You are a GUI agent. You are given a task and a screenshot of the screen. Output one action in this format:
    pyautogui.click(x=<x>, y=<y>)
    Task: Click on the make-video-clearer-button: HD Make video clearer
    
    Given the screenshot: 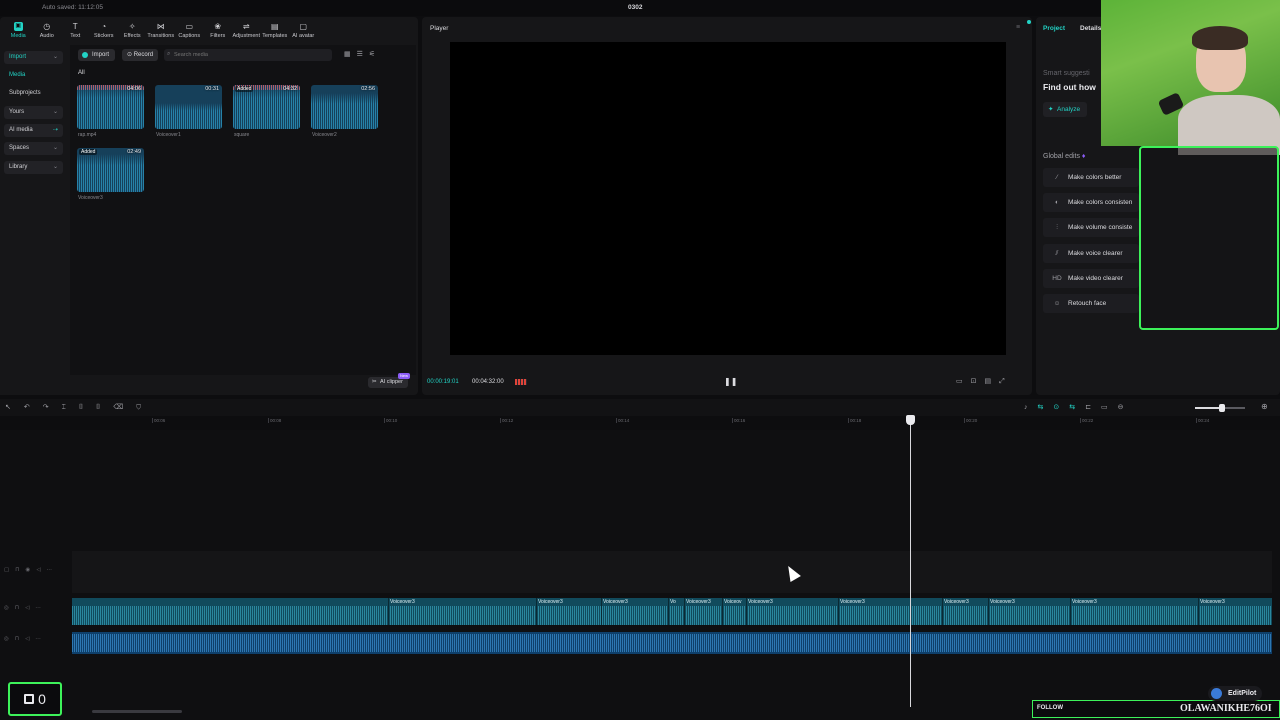 What is the action you would take?
    pyautogui.click(x=1091, y=278)
    